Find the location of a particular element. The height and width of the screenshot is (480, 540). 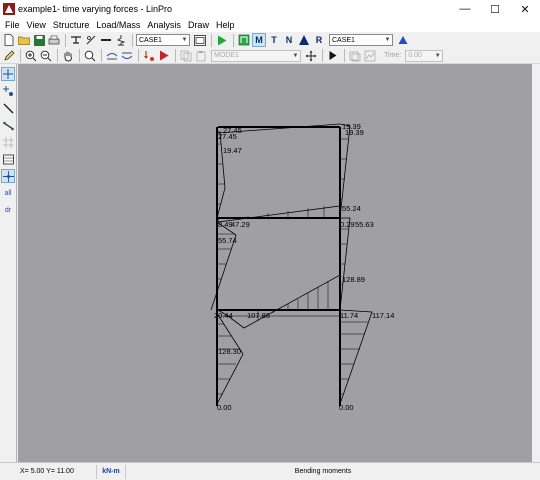

menu-draw: Draw is located at coordinates (199, 25).